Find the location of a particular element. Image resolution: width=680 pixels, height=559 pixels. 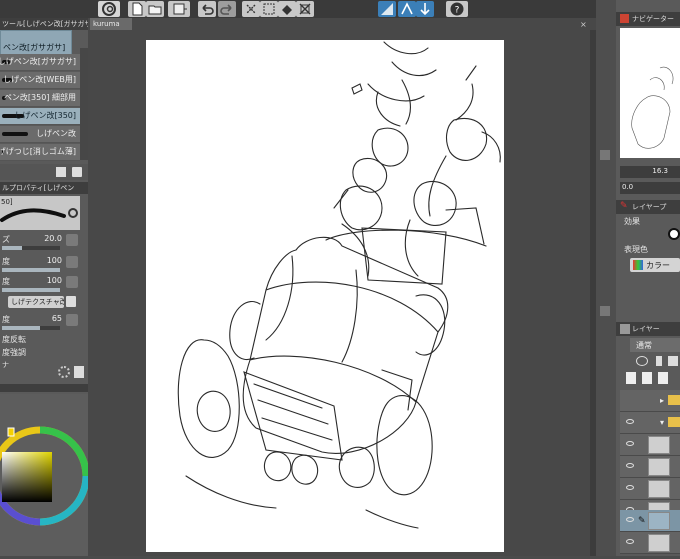

new-vector-layer-icon is located at coordinates (647, 378).